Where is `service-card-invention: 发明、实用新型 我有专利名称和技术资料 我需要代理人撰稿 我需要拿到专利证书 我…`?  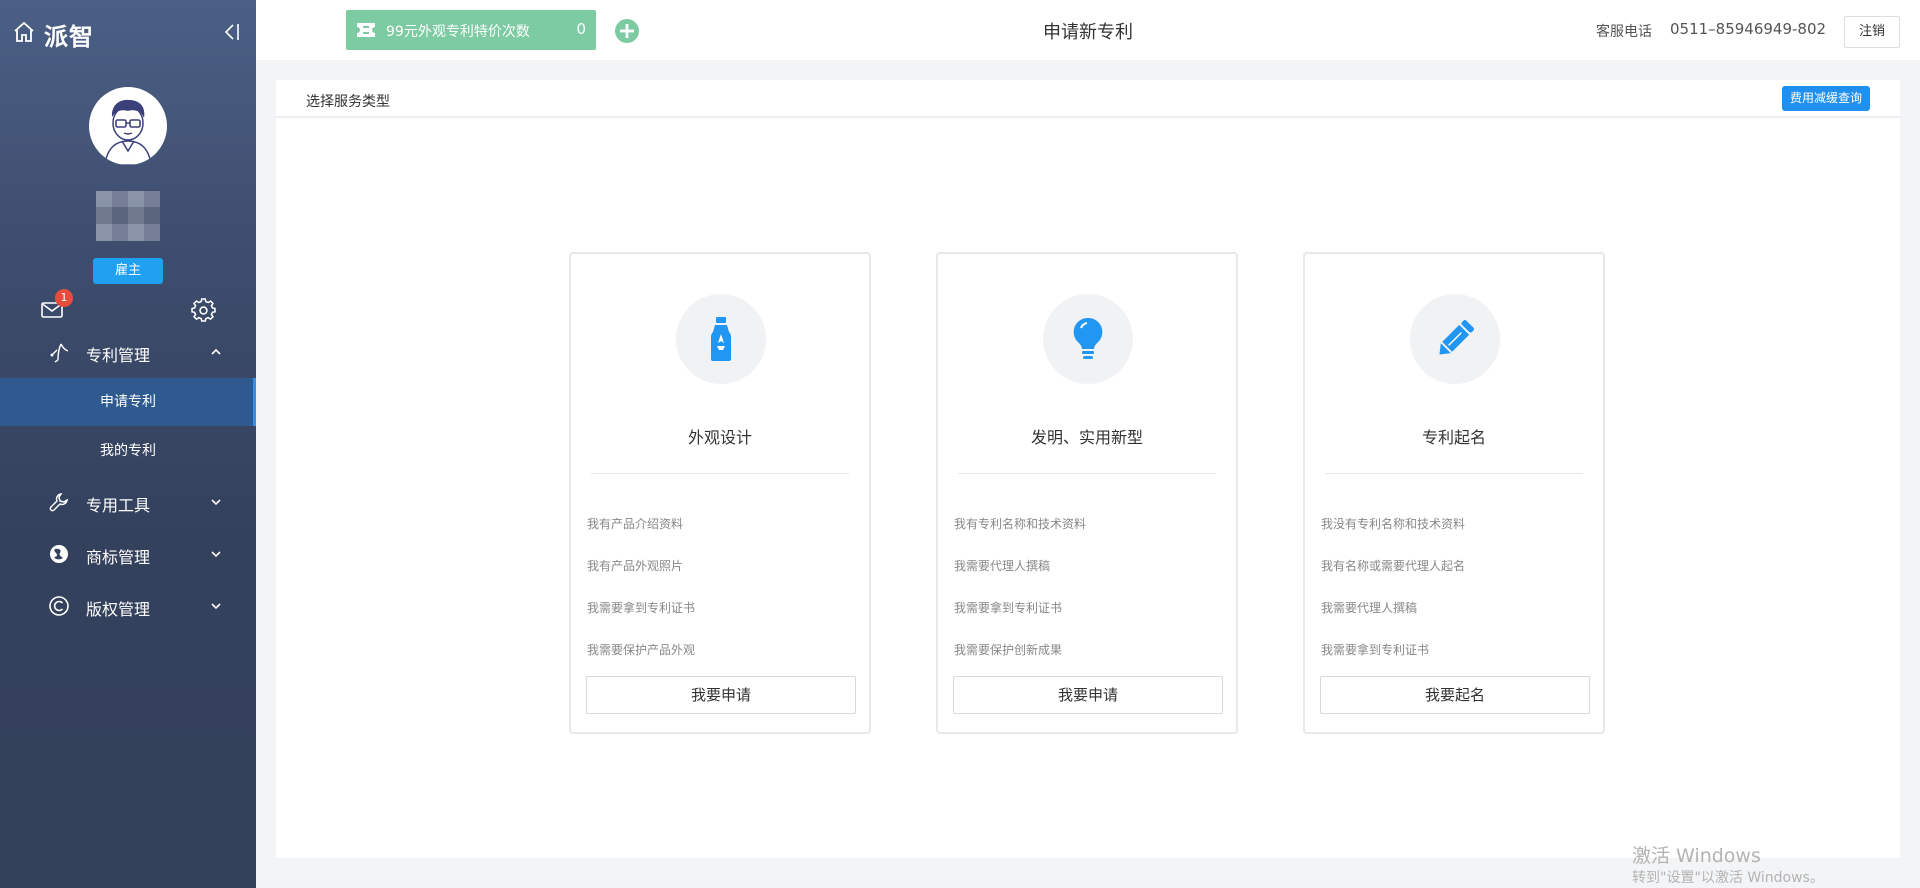 service-card-invention: 发明、实用新型 我有专利名称和技术资料 我需要代理人撰稿 我需要拿到专利证书 我… is located at coordinates (1087, 493).